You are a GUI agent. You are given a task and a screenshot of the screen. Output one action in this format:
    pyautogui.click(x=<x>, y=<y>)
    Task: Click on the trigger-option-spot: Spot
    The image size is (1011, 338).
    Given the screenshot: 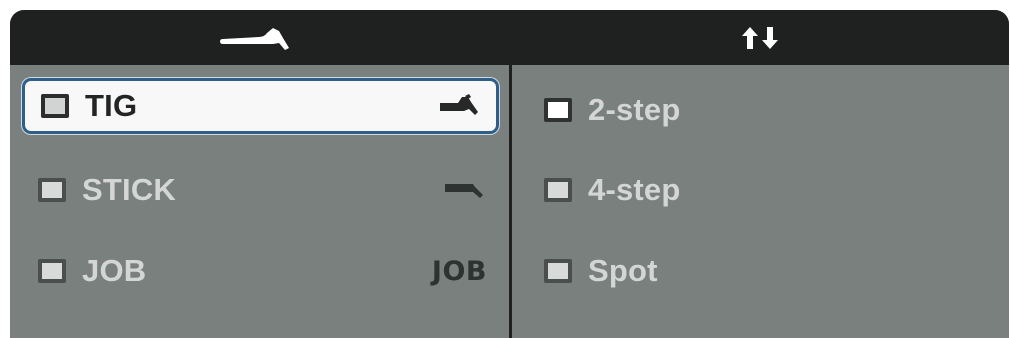 What is the action you would take?
    pyautogui.click(x=768, y=271)
    